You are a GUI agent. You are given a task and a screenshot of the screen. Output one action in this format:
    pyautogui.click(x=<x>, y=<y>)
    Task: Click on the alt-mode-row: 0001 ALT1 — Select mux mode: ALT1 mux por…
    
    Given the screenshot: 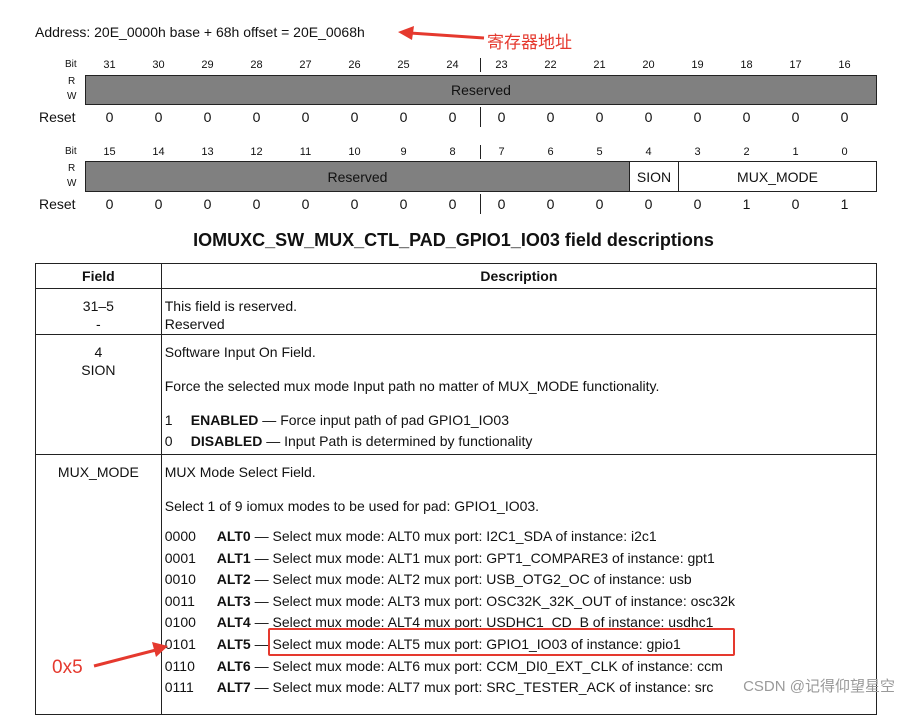 What is the action you would take?
    pyautogui.click(x=519, y=559)
    